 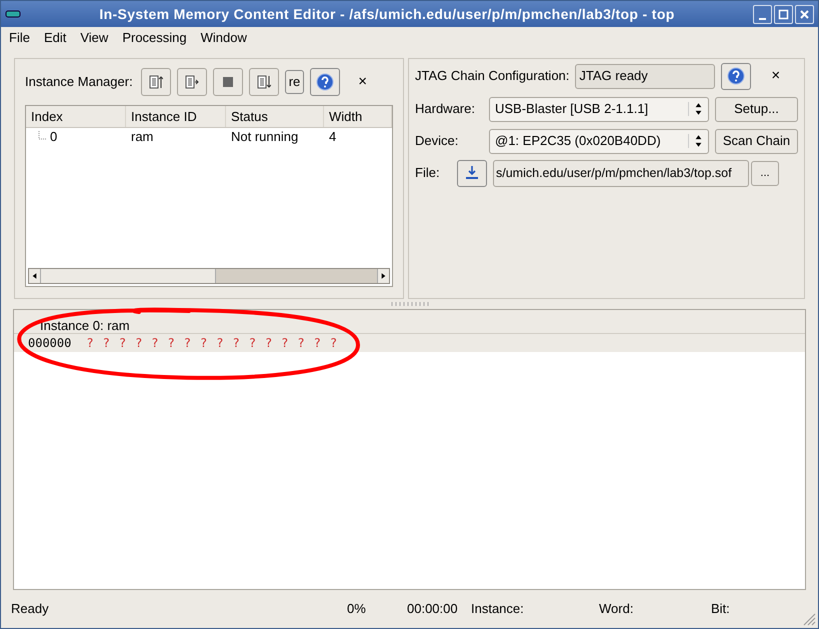 I want to click on resize-grip-icon, so click(x=809, y=619).